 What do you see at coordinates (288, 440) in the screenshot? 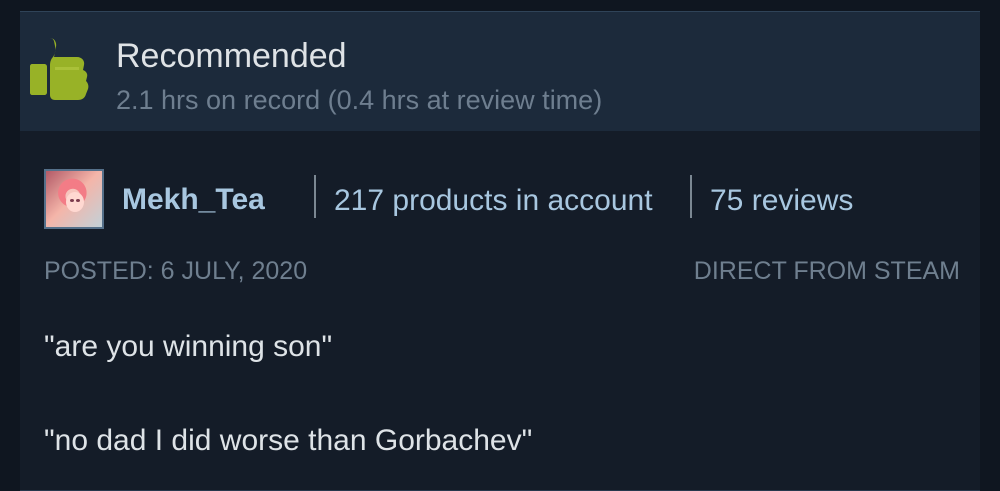
I see `review-text-line: "no dad I did worse than Gorbachev"` at bounding box center [288, 440].